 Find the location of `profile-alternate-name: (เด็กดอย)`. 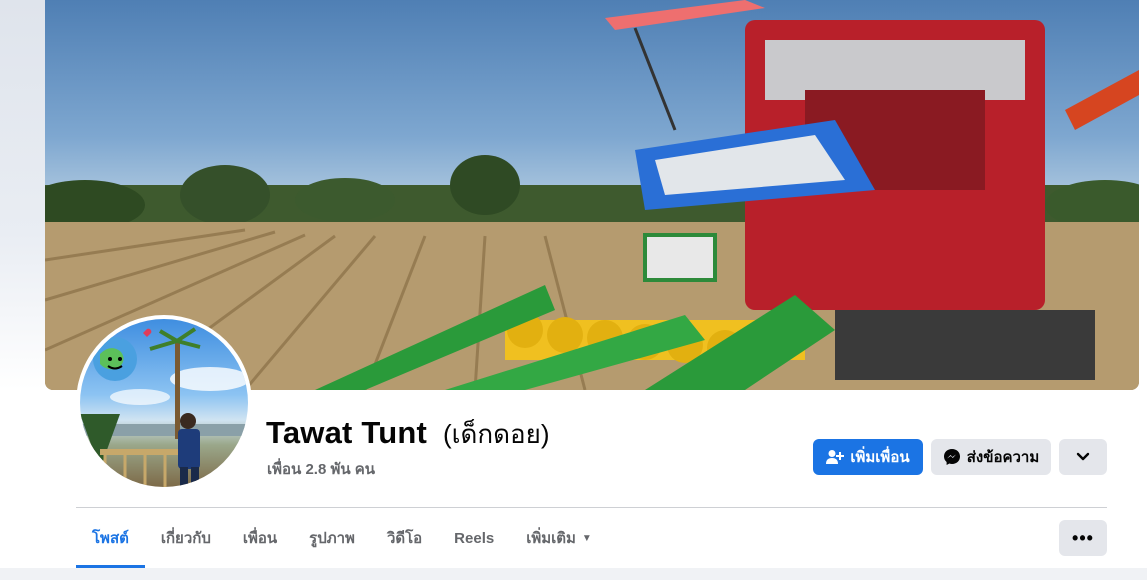

profile-alternate-name: (เด็กดอย) is located at coordinates (496, 434).